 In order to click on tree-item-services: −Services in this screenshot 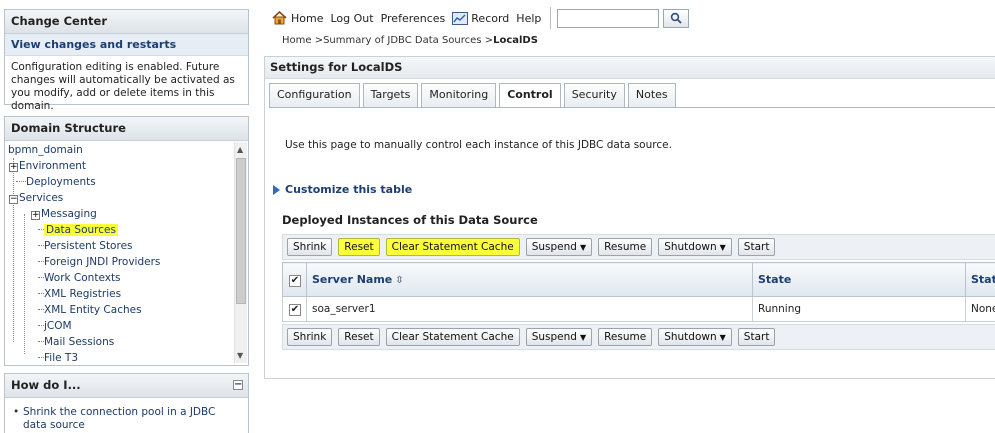, I will do `click(121, 198)`.